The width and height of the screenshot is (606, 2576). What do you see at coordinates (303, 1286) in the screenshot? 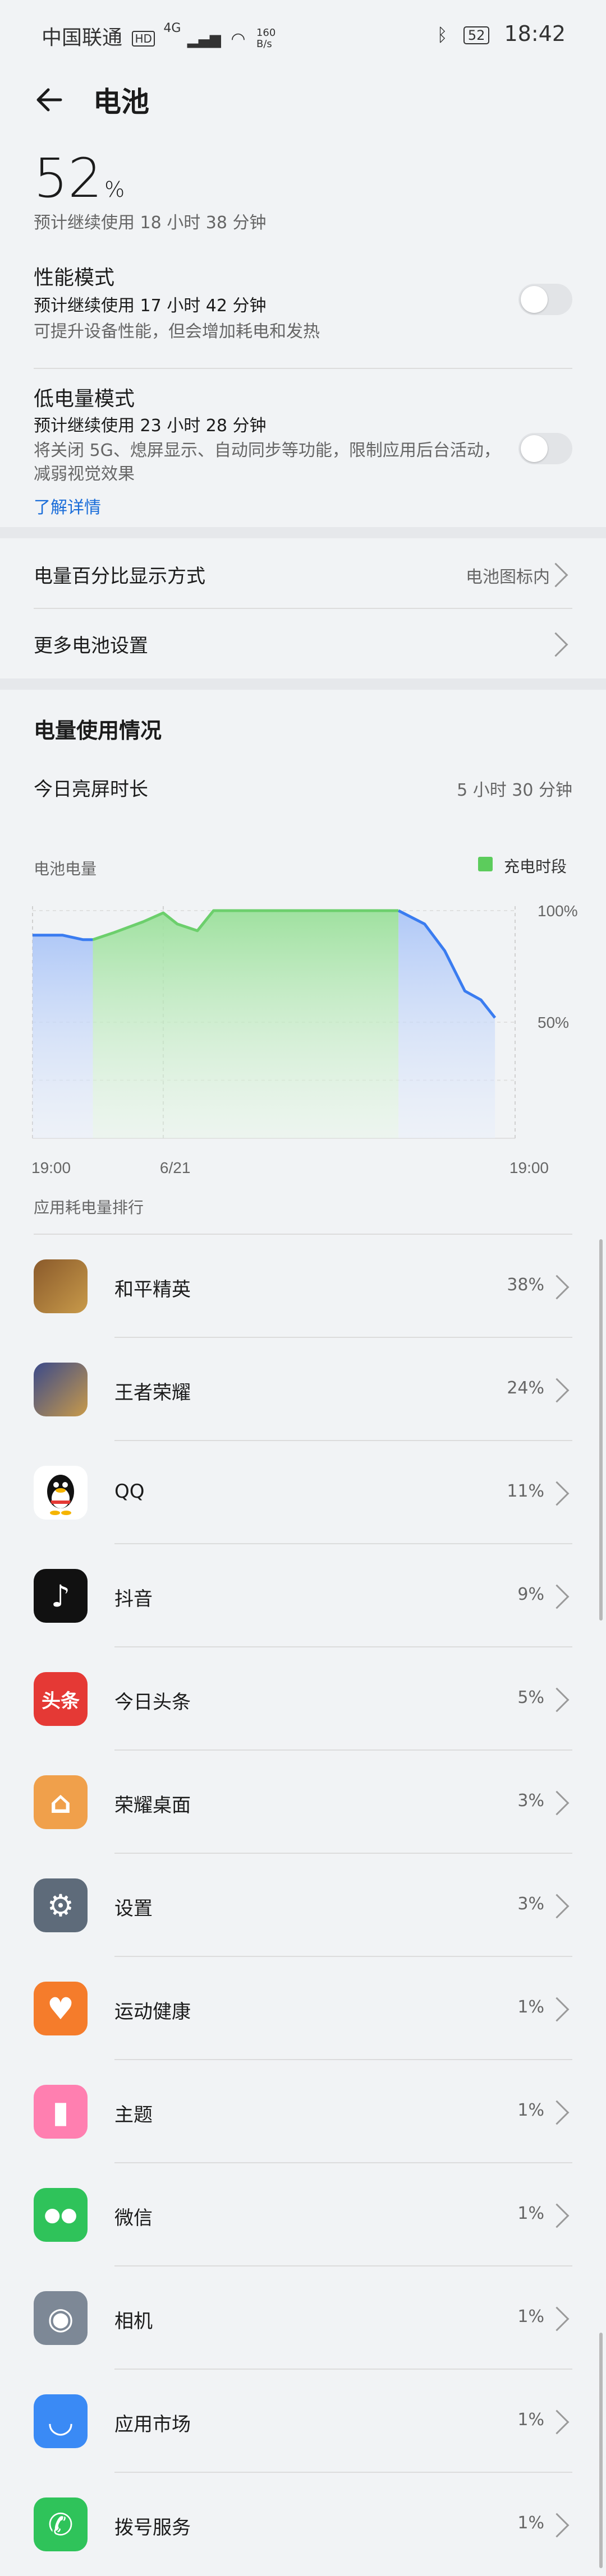
I see `app-usage-row: 和平精英 38%` at bounding box center [303, 1286].